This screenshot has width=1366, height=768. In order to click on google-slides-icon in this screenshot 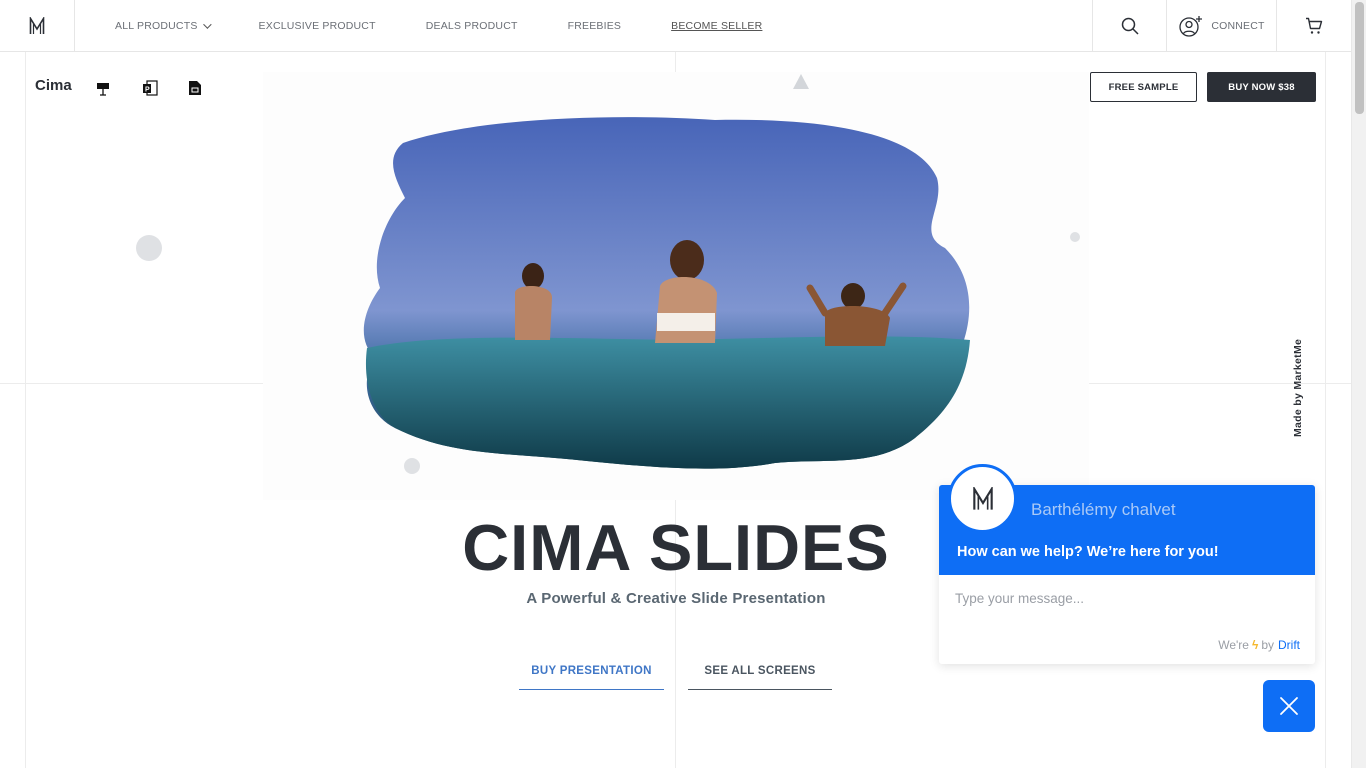, I will do `click(195, 88)`.